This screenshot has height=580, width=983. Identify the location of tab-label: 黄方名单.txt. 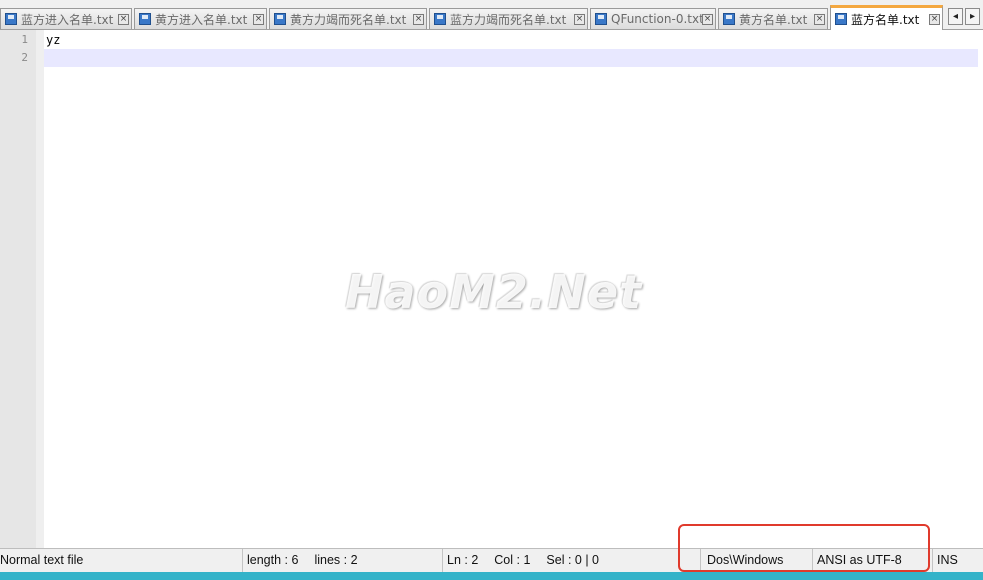
(773, 19).